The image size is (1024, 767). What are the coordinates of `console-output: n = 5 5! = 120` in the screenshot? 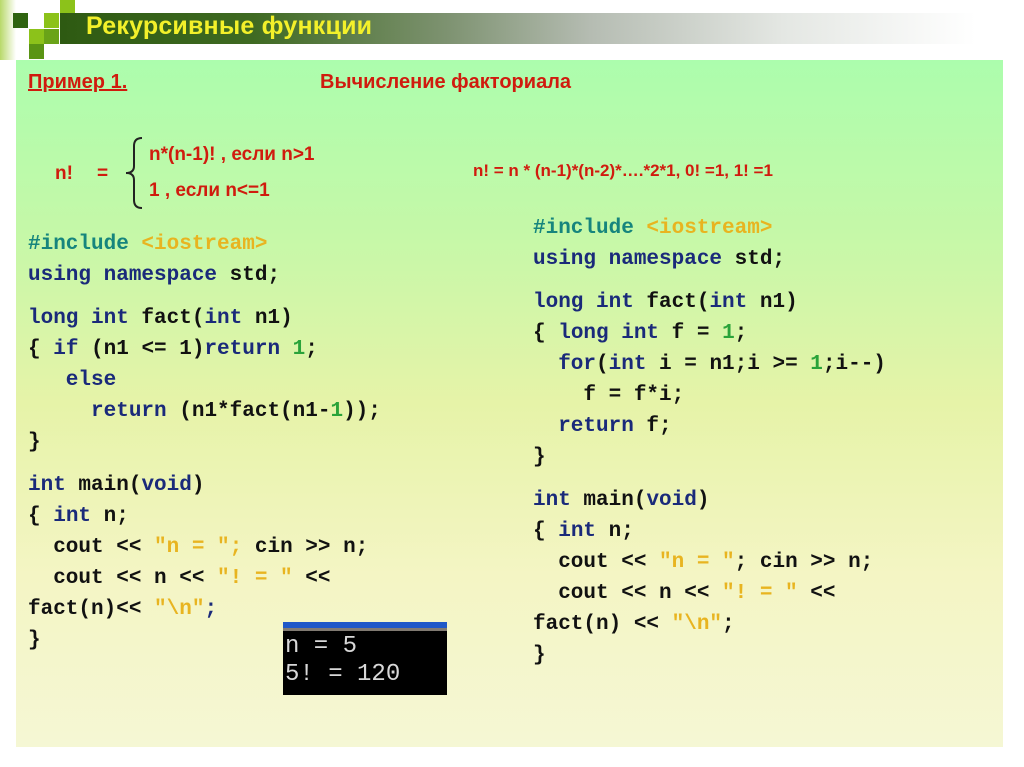 It's located at (342, 661).